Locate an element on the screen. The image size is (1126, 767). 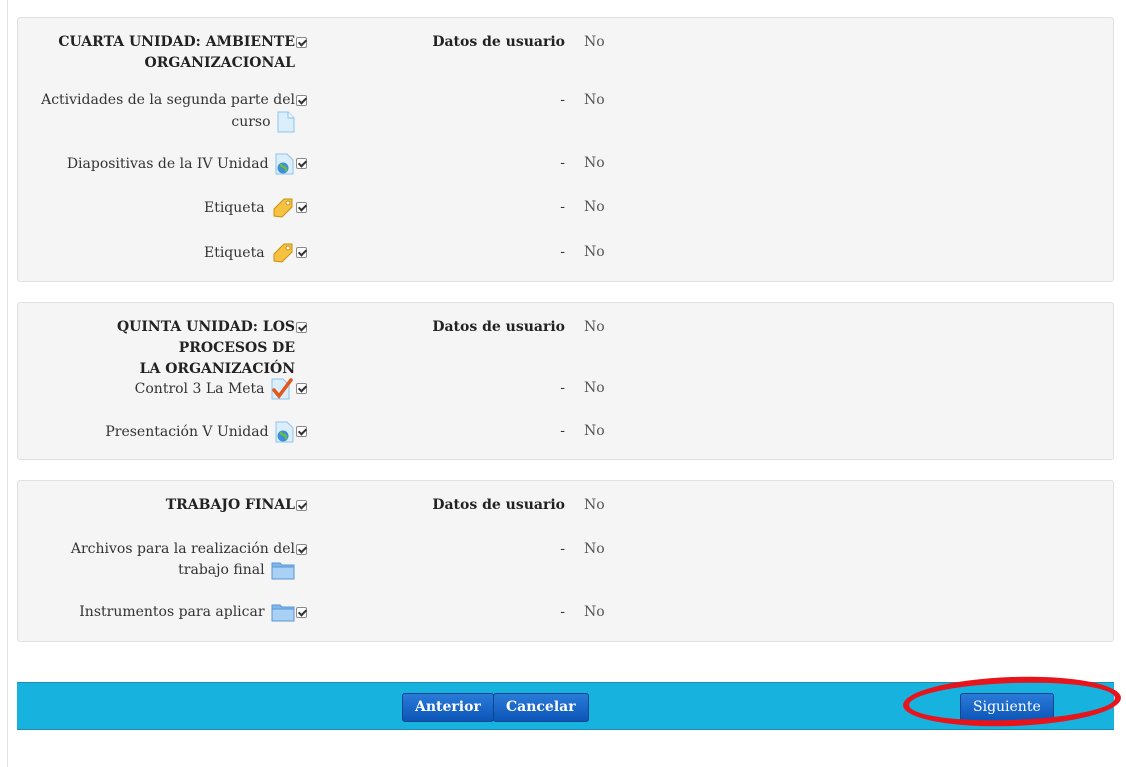
file-icon is located at coordinates (286, 122).